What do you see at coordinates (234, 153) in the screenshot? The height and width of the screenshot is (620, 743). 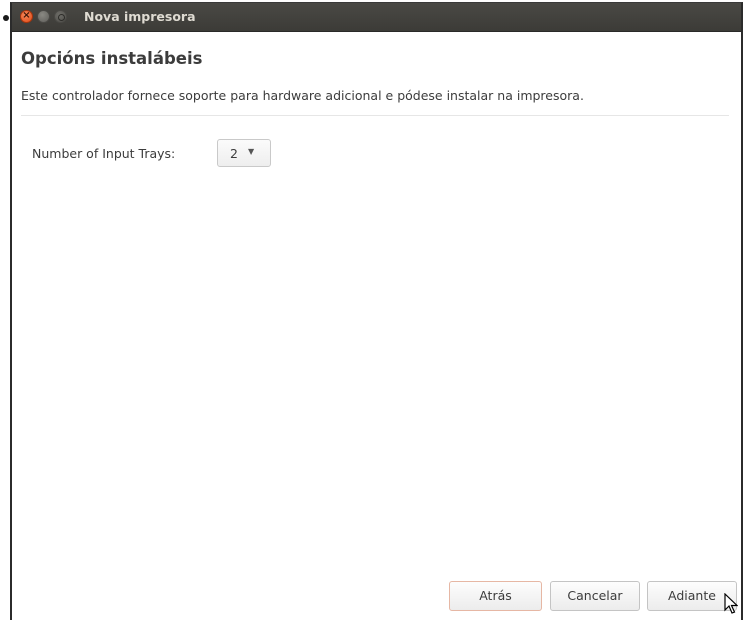 I see `input-trays-value: 2` at bounding box center [234, 153].